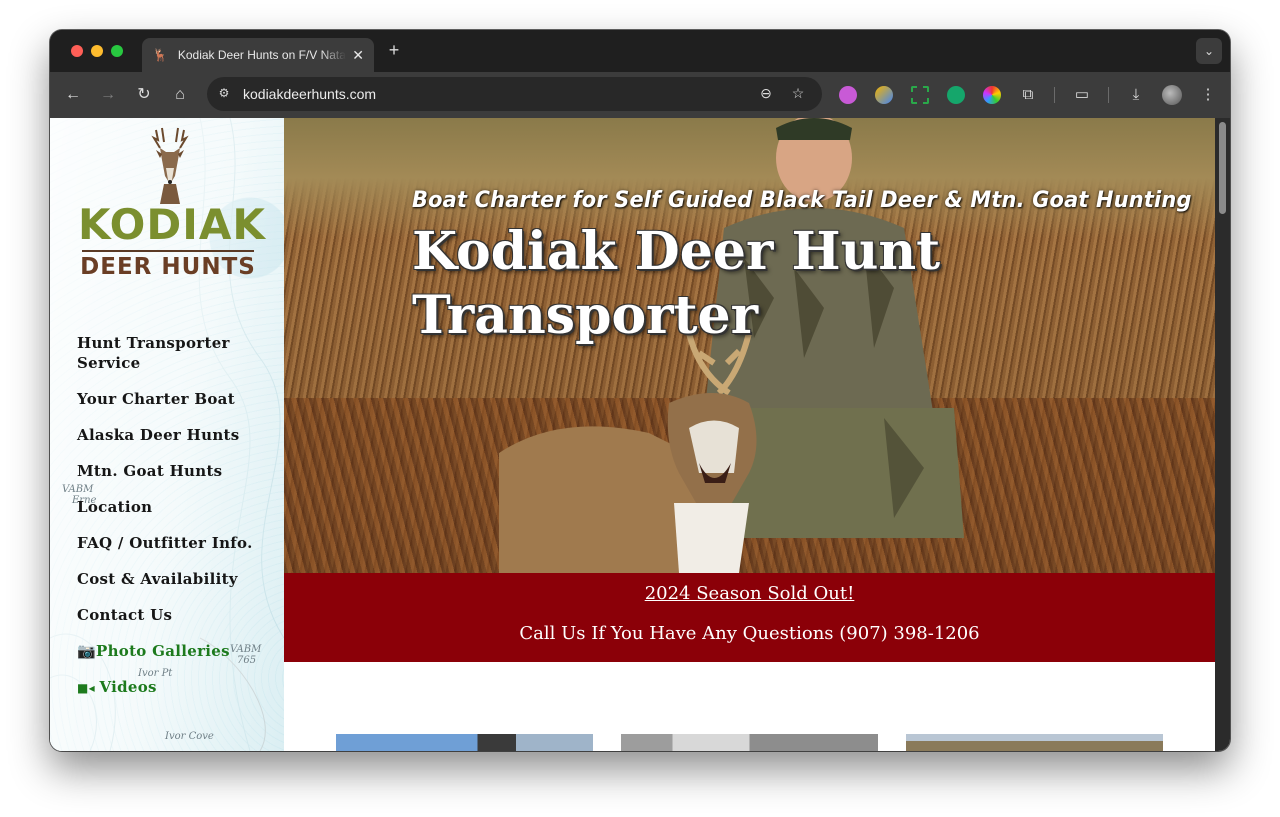 This screenshot has width=1280, height=817. I want to click on url-text: kodiakdeerhunts.com, so click(309, 94).